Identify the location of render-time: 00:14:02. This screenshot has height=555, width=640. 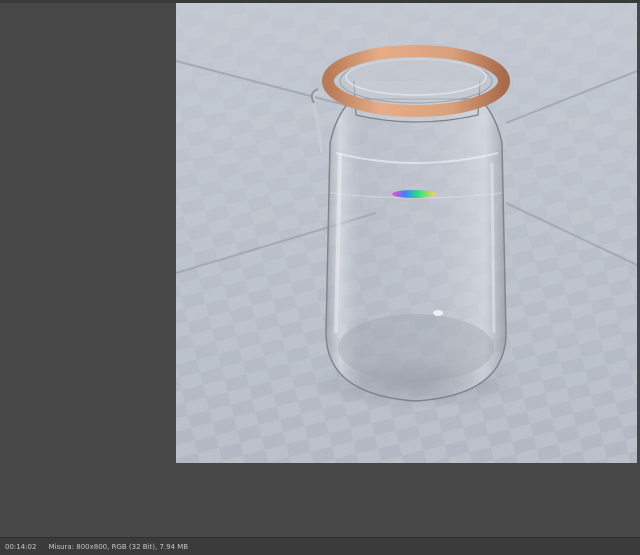
(21, 546).